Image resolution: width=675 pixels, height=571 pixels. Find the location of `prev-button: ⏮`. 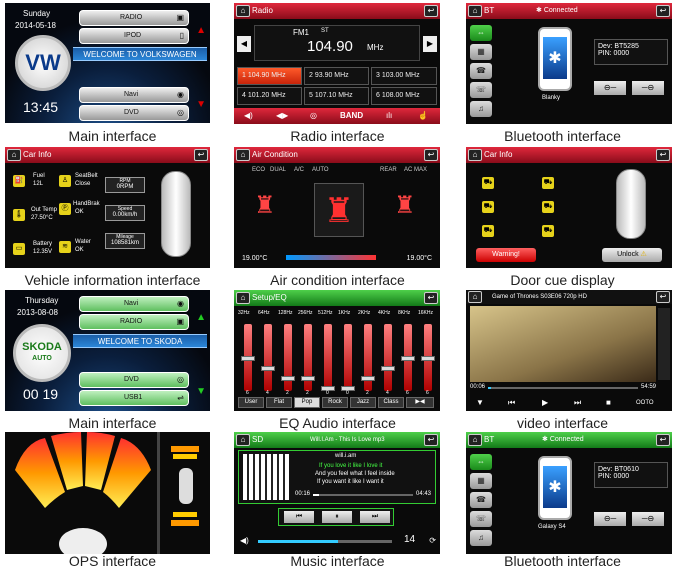

prev-button: ⏮ is located at coordinates (299, 517).